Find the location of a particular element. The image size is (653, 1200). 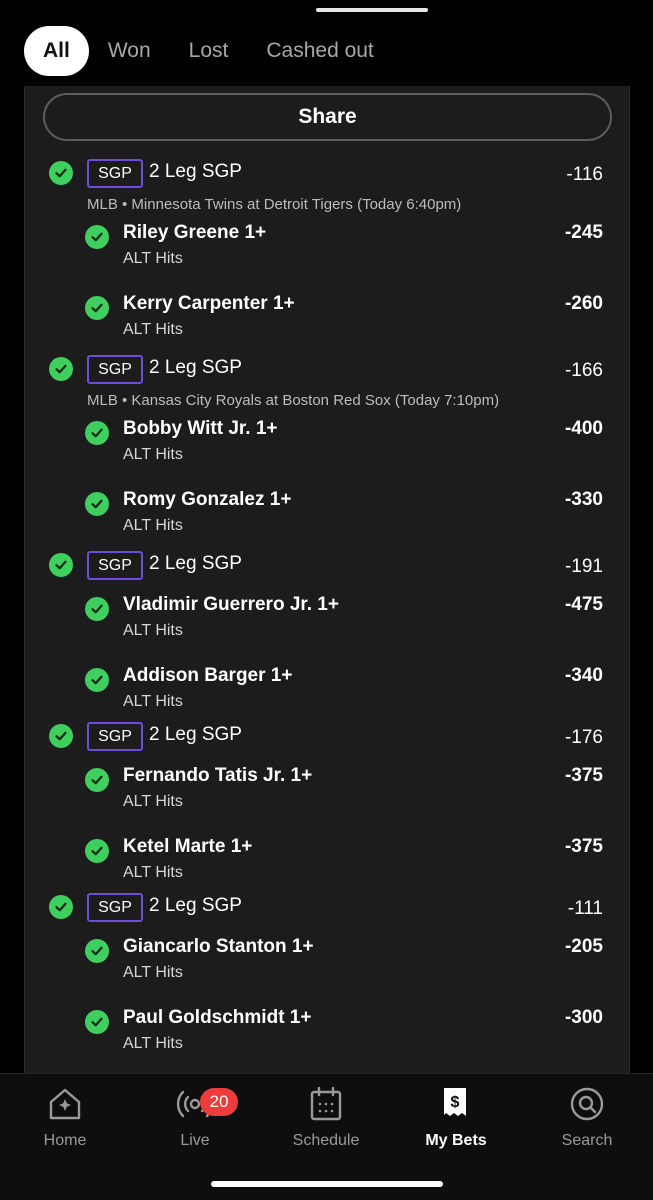

live-count-badge: 20 is located at coordinates (219, 1102).